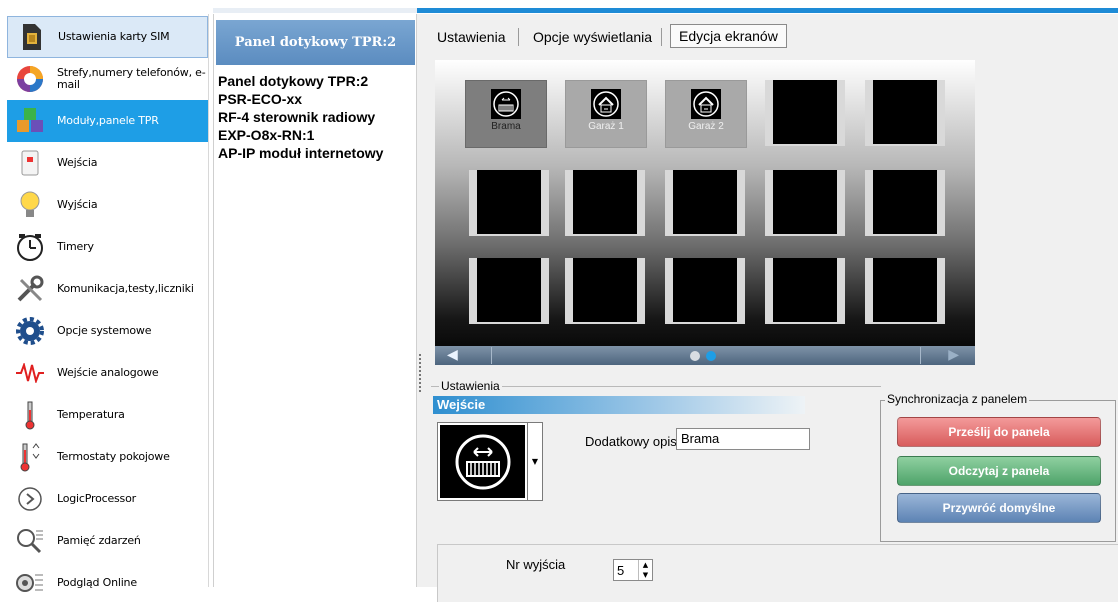 Image resolution: width=1118 pixels, height=604 pixels. I want to click on sidebar-item-online: Podgląd Online, so click(107, 583).